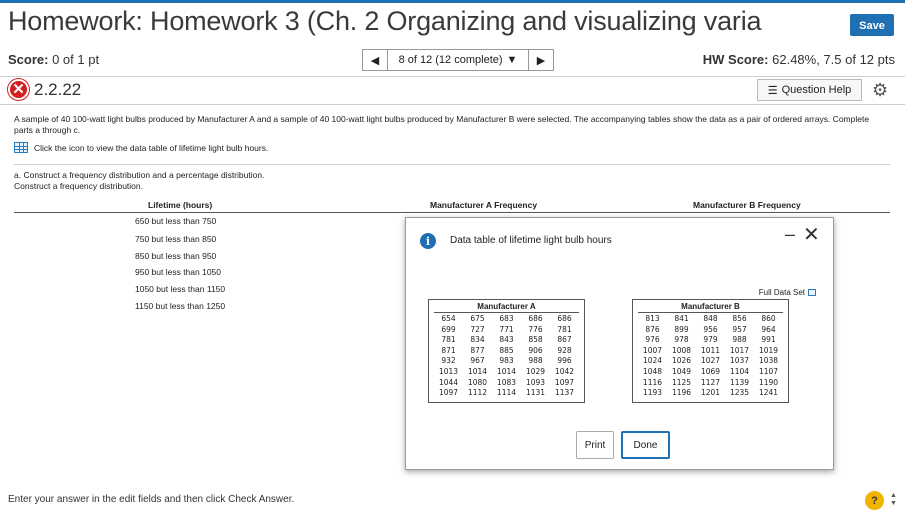 The height and width of the screenshot is (511, 905). What do you see at coordinates (710, 329) in the screenshot?
I see `table-cell: 956` at bounding box center [710, 329].